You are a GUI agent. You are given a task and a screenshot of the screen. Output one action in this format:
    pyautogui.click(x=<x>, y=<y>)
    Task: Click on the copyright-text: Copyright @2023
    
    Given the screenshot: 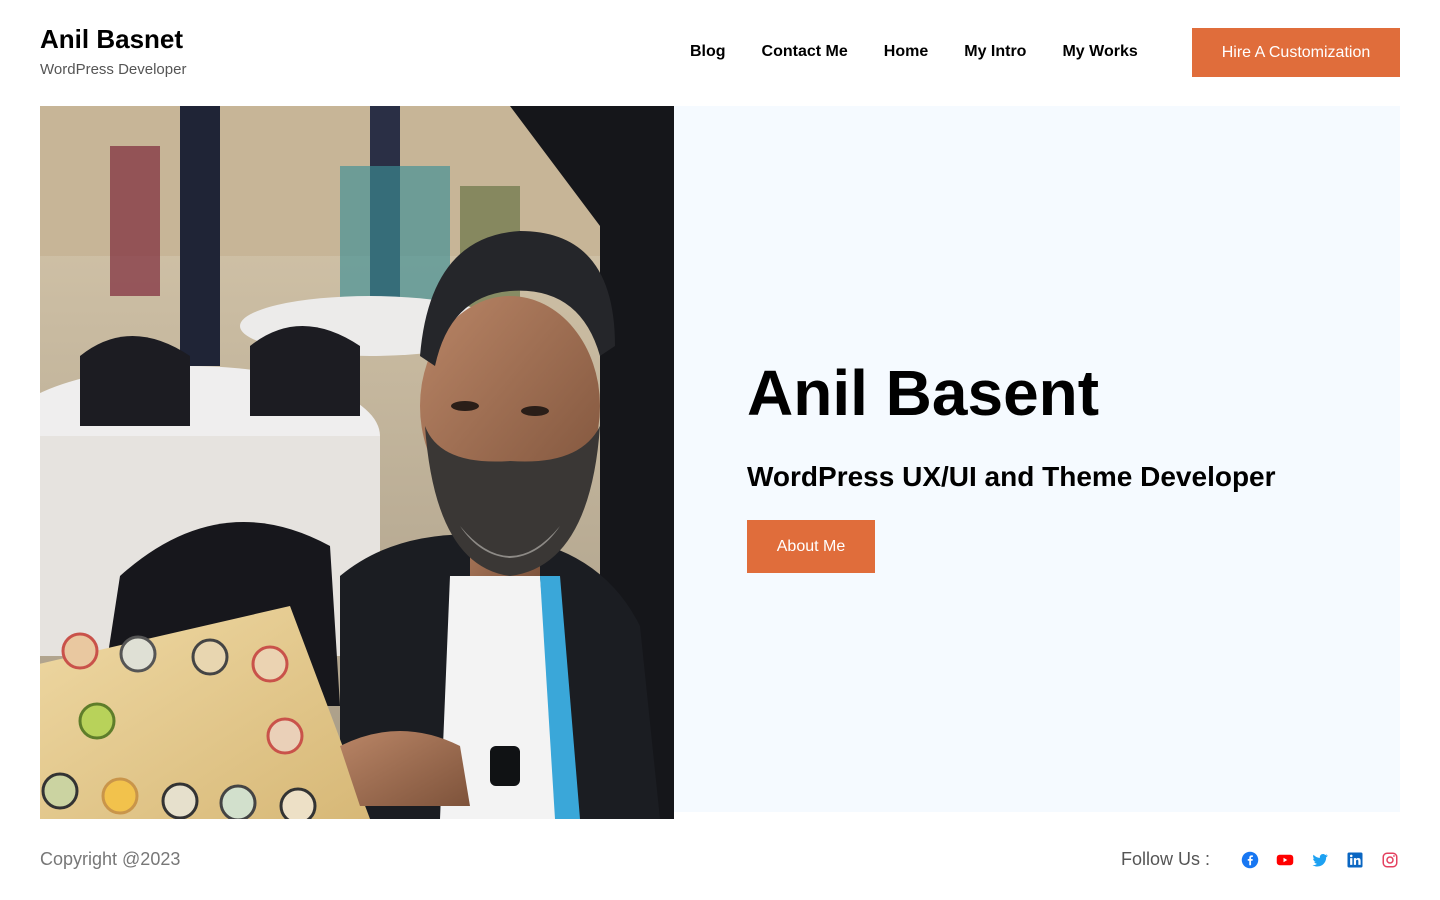 What is the action you would take?
    pyautogui.click(x=110, y=859)
    